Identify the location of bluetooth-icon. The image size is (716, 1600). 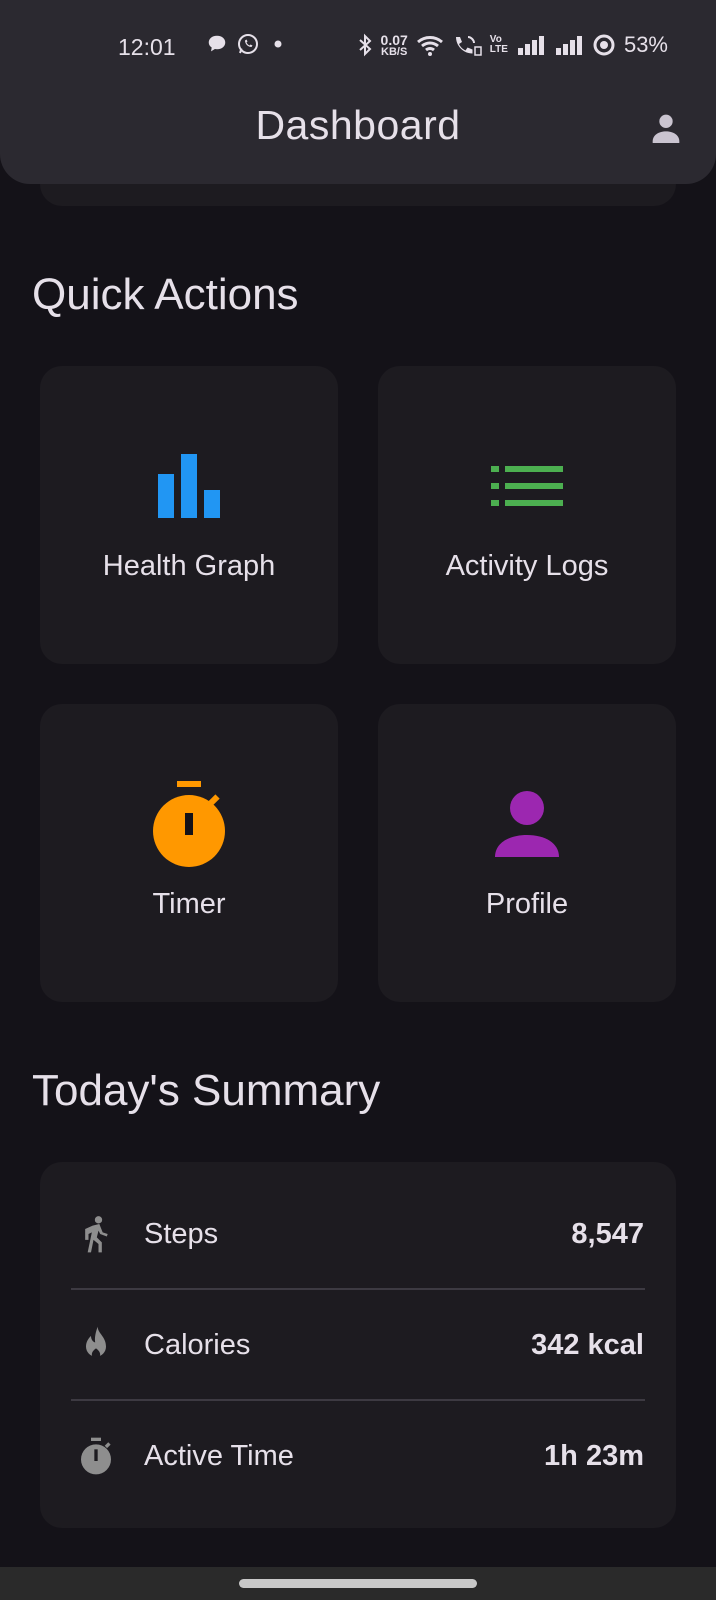
(364, 45).